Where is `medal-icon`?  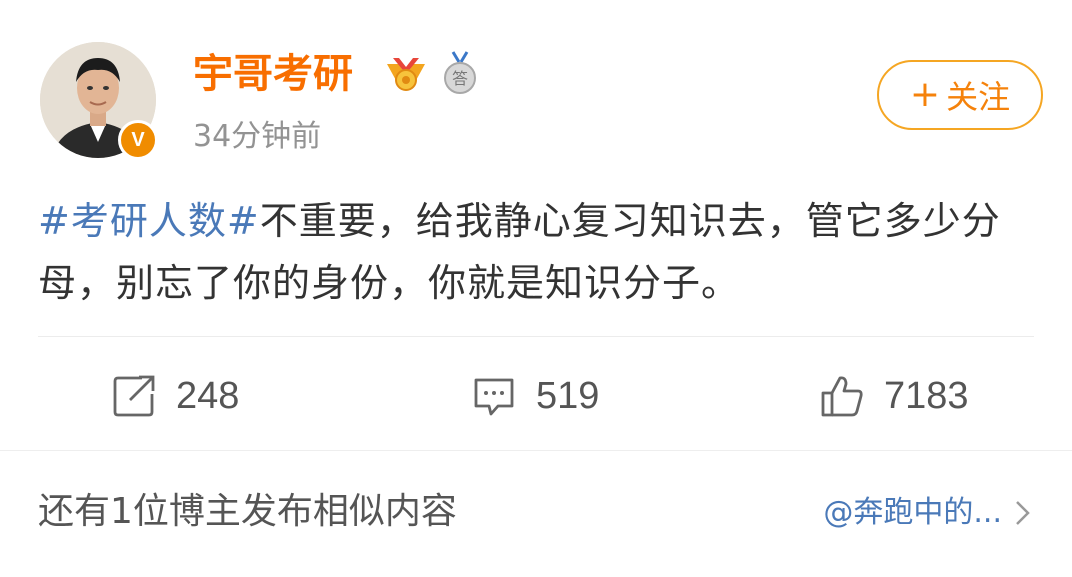
medal-icon is located at coordinates (406, 74).